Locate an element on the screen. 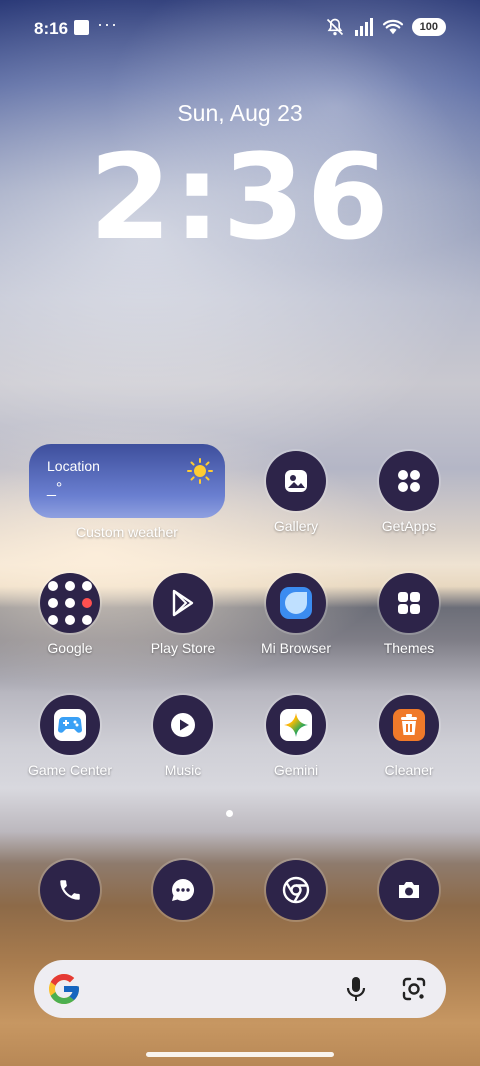  gemini-icon is located at coordinates (296, 725).